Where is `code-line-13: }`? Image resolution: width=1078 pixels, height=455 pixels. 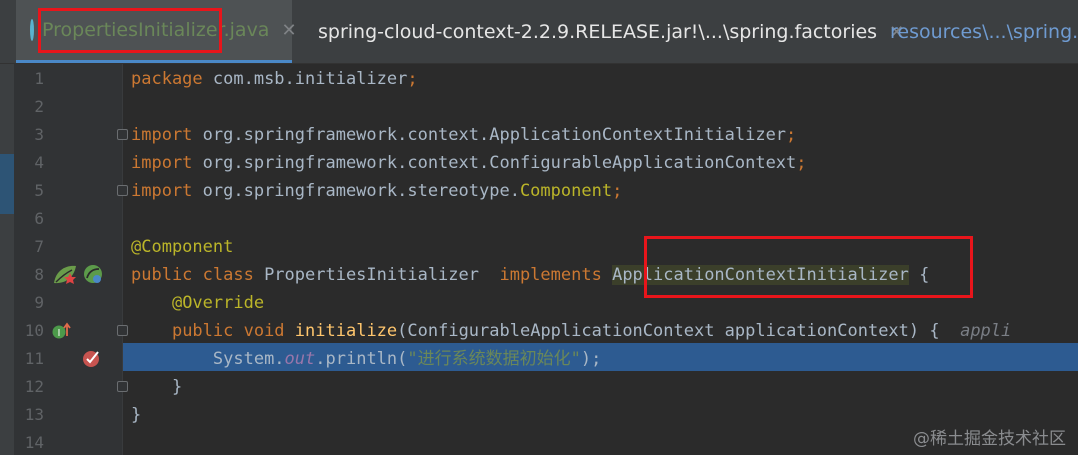
code-line-13: } is located at coordinates (136, 415).